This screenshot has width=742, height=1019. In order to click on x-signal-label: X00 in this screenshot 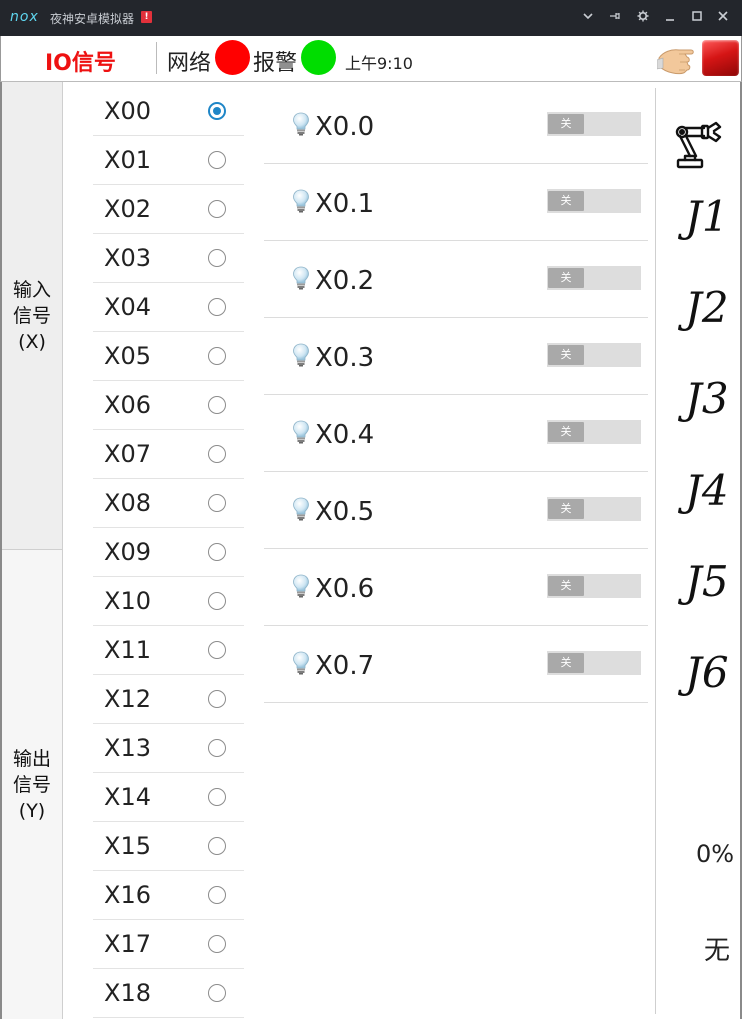, I will do `click(127, 111)`.